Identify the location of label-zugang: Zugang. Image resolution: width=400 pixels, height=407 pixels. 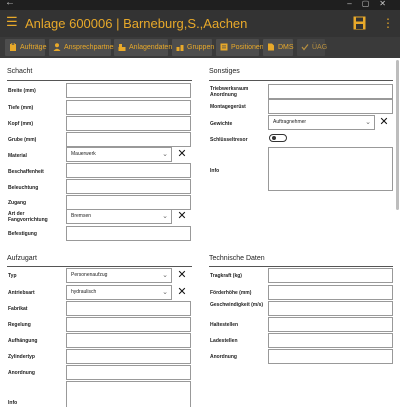
(17, 203).